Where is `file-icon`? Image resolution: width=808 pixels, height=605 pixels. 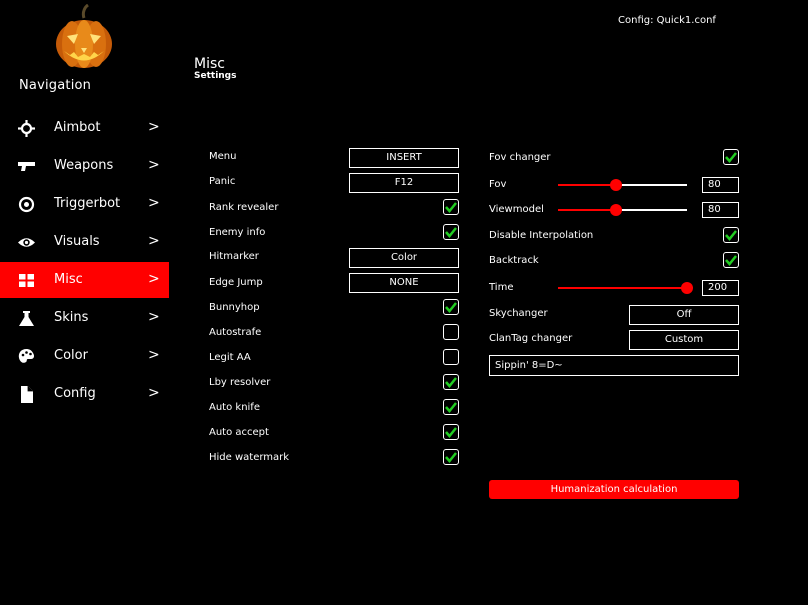
file-icon is located at coordinates (27, 394).